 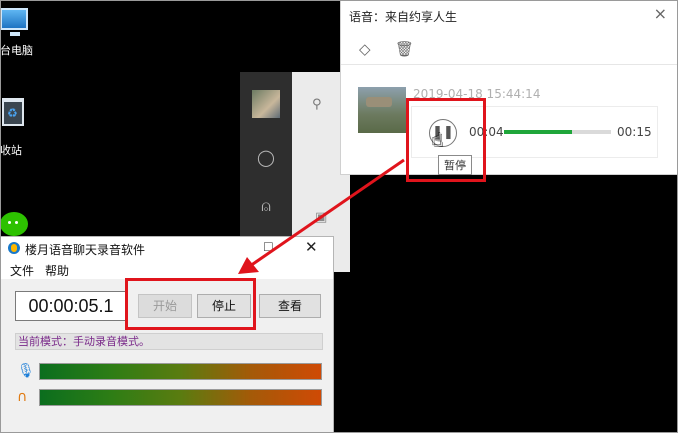 I want to click on maximize-icon: ☐, so click(x=268, y=247).